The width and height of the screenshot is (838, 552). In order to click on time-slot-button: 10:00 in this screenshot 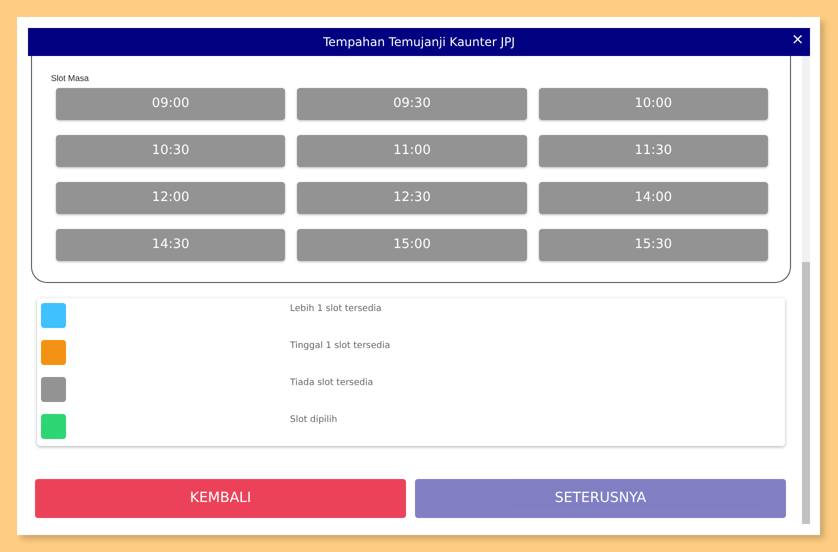, I will do `click(653, 104)`.